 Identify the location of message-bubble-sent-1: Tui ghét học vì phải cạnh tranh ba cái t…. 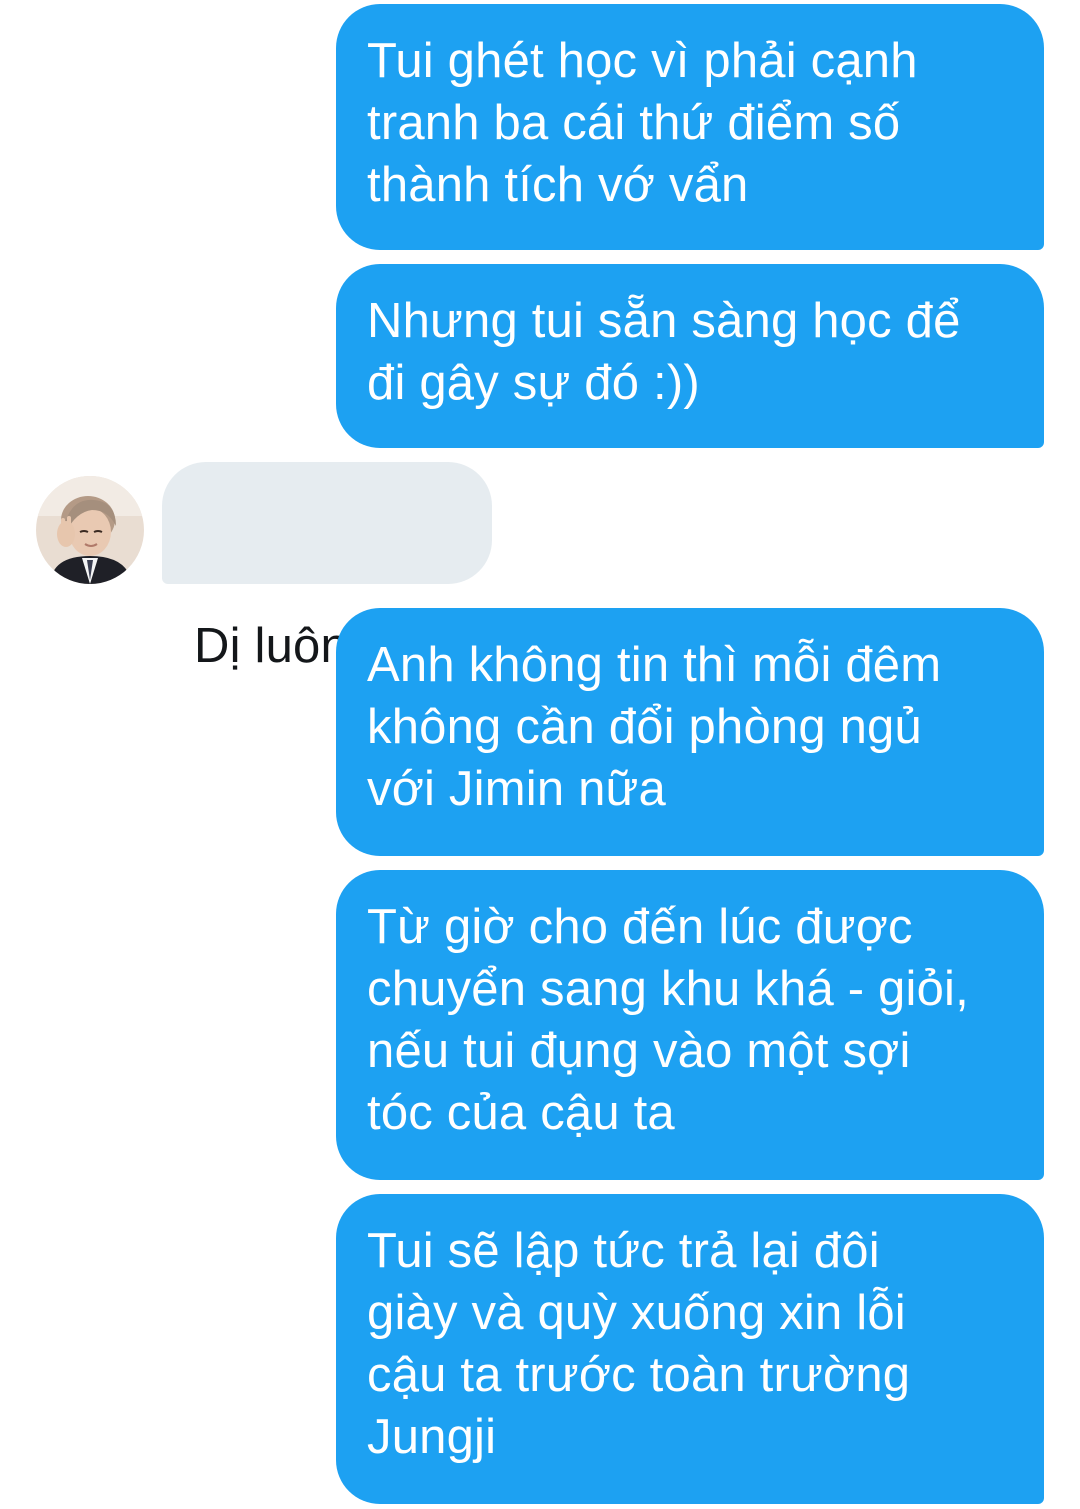
(690, 127).